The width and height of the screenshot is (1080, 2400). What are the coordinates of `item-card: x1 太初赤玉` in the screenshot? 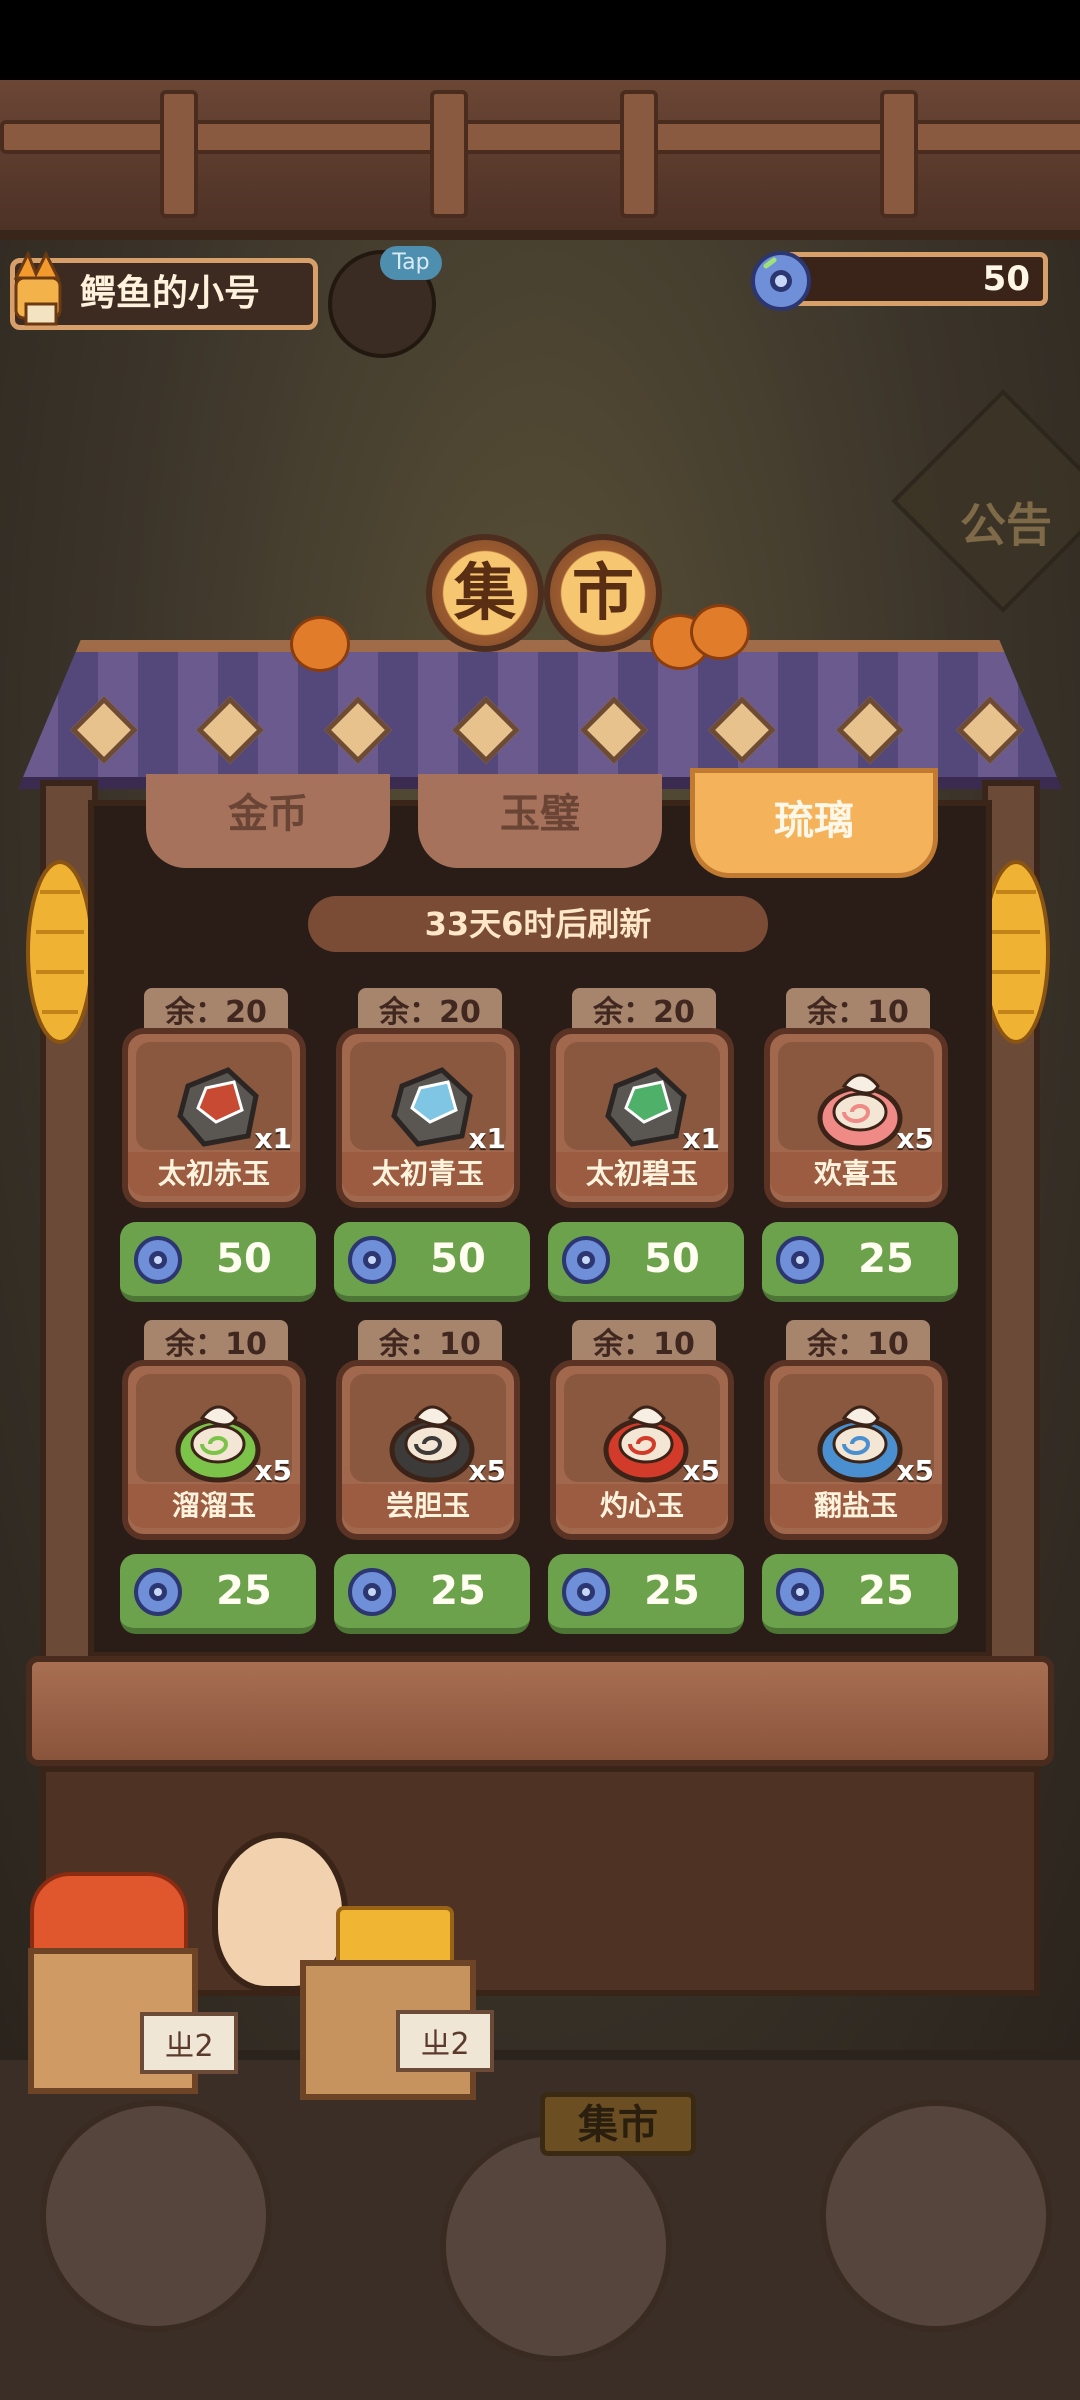 It's located at (214, 1118).